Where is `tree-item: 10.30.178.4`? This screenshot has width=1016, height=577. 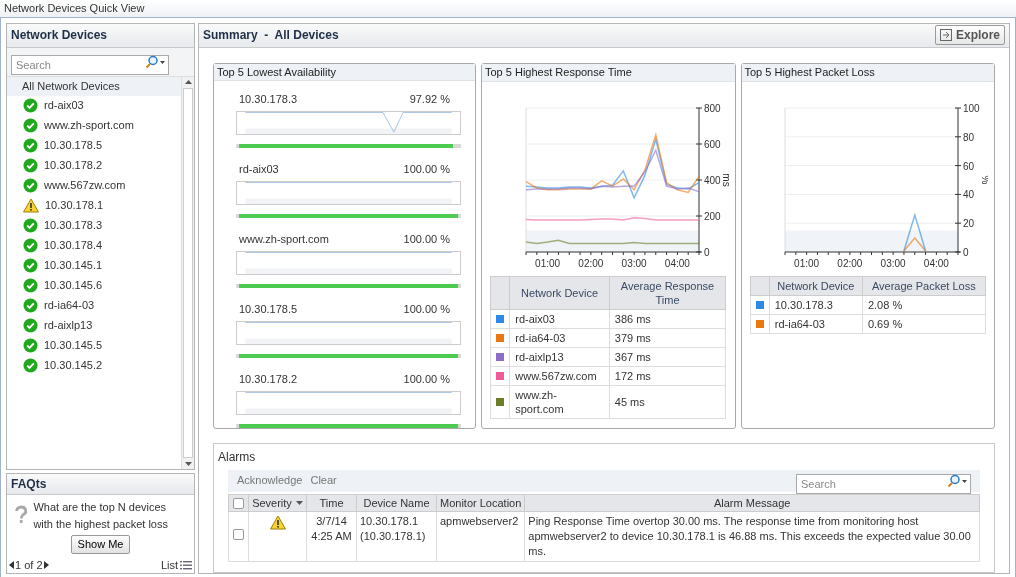 tree-item: 10.30.178.4 is located at coordinates (73, 245).